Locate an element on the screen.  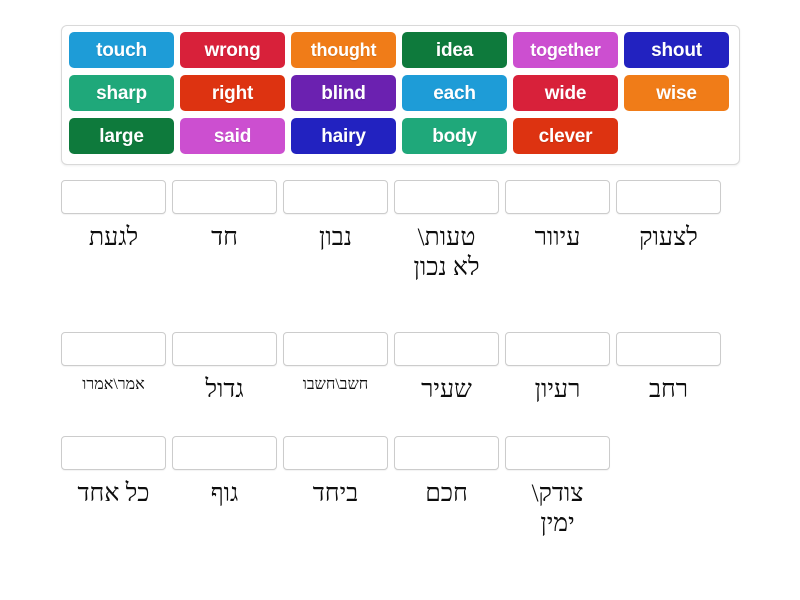
answer-label-chashav-chashvu: חשב\חשבו is located at coordinates (335, 384).